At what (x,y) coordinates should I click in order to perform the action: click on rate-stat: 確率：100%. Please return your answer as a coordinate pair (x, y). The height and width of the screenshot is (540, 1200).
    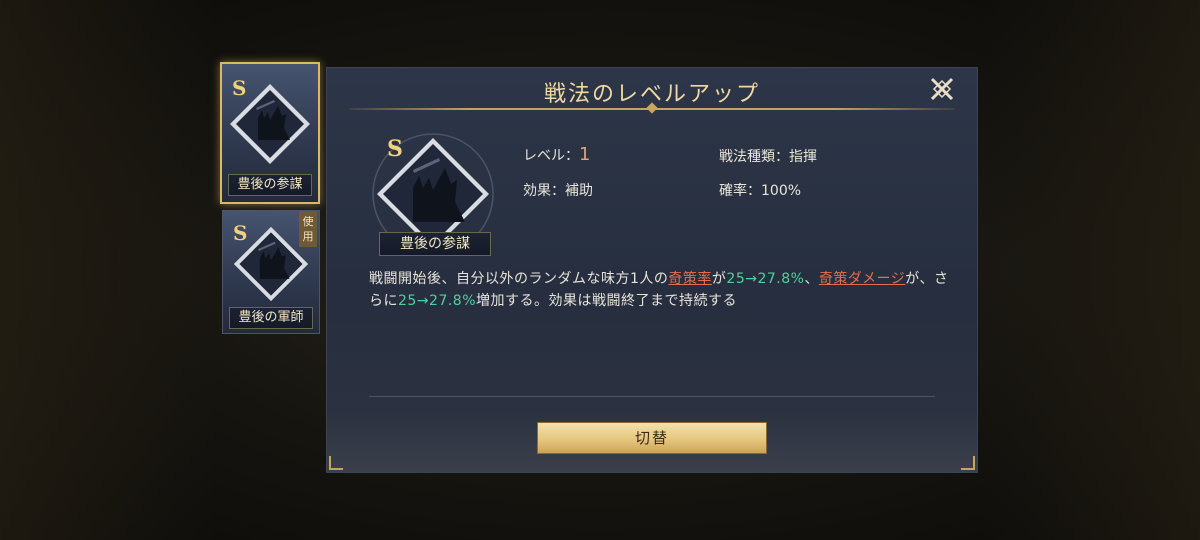
    Looking at the image, I should click on (760, 190).